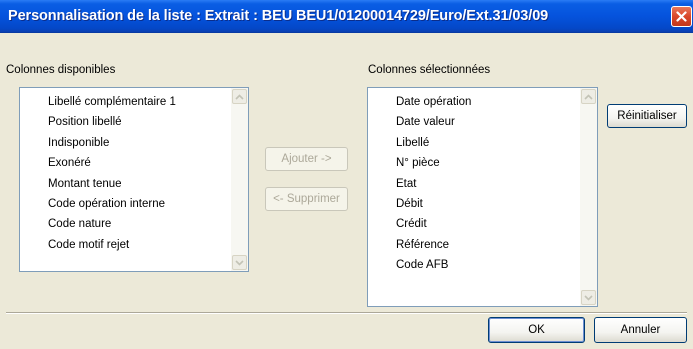 This screenshot has height=349, width=693. What do you see at coordinates (474, 265) in the screenshot?
I see `list-item: Code AFB` at bounding box center [474, 265].